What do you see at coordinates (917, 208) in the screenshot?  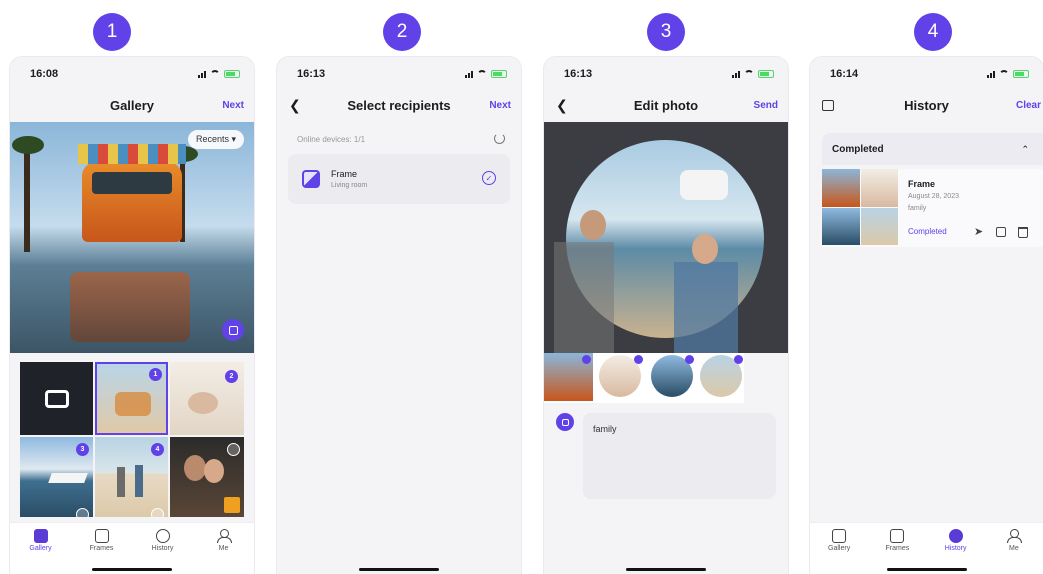 I see `history-item-caption: family` at bounding box center [917, 208].